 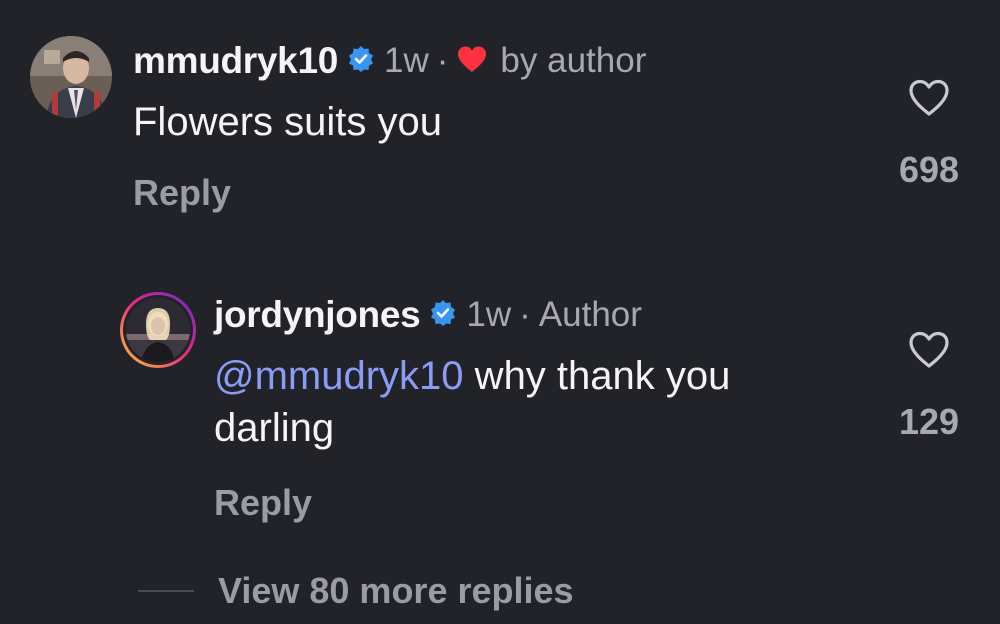 I want to click on view-more-replies: View 80 more replies, so click(x=356, y=591).